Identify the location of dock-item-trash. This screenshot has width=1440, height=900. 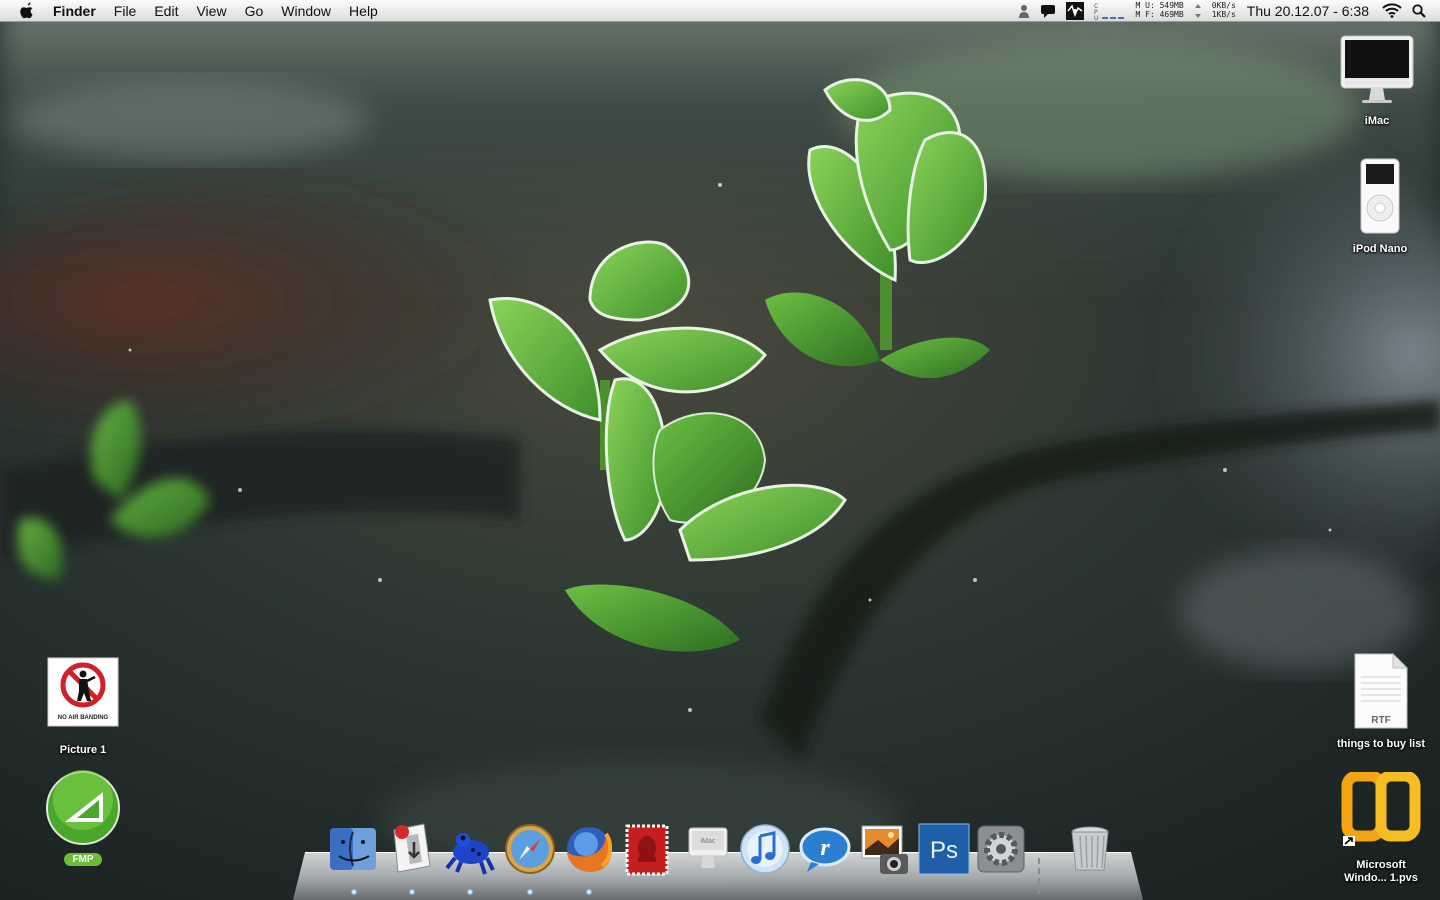
(1090, 852).